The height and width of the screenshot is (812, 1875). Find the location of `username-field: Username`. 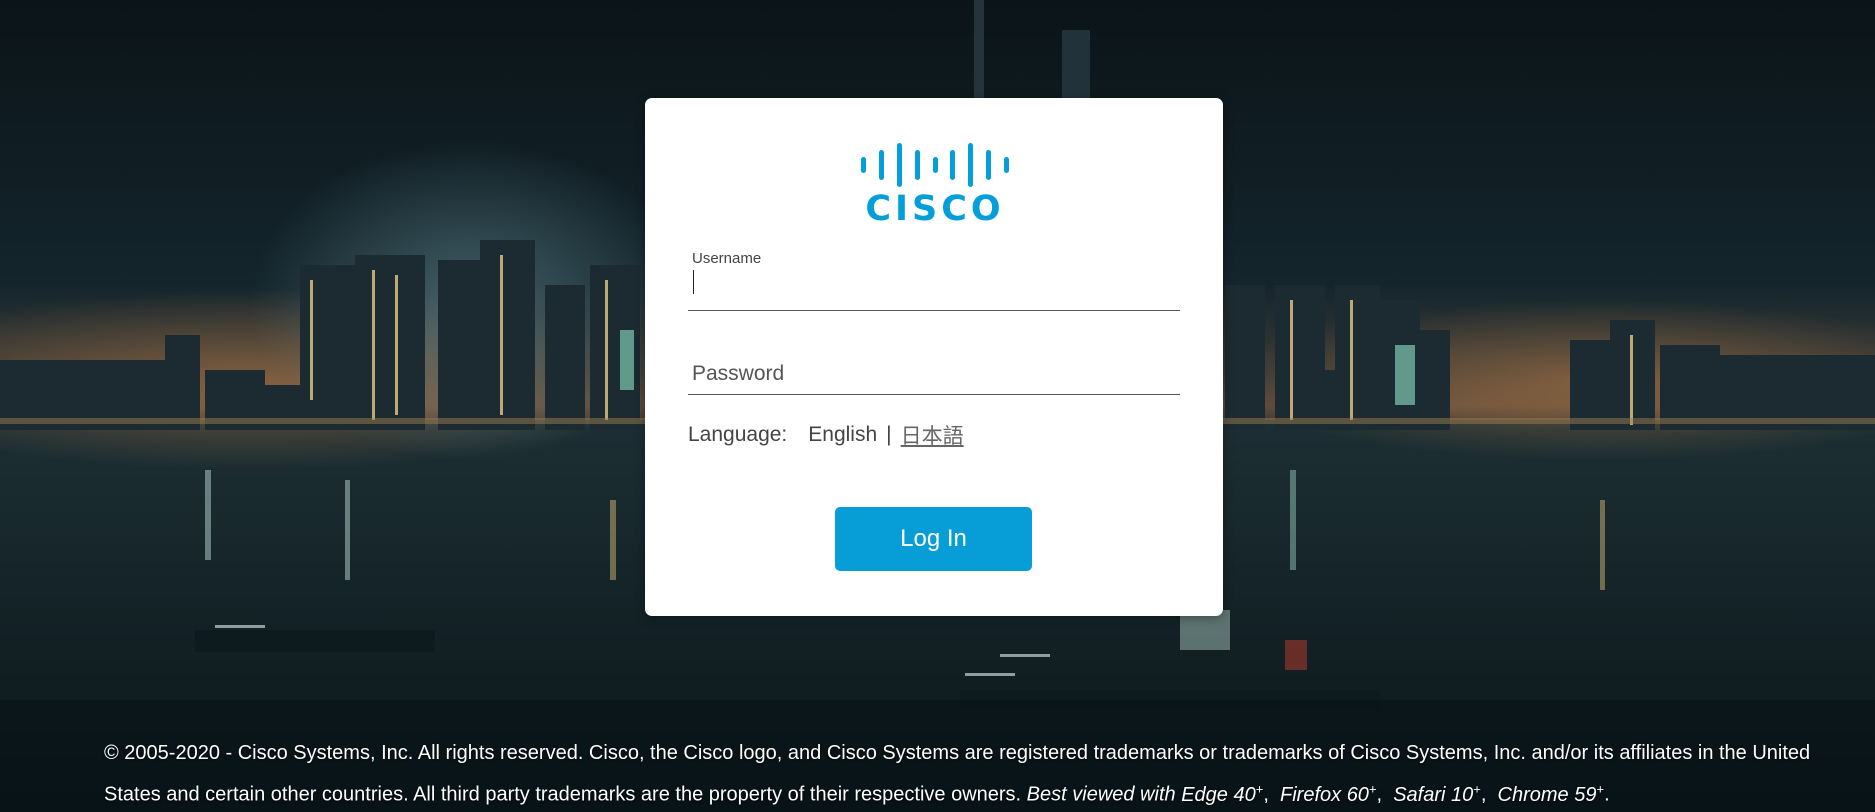

username-field: Username is located at coordinates (934, 279).